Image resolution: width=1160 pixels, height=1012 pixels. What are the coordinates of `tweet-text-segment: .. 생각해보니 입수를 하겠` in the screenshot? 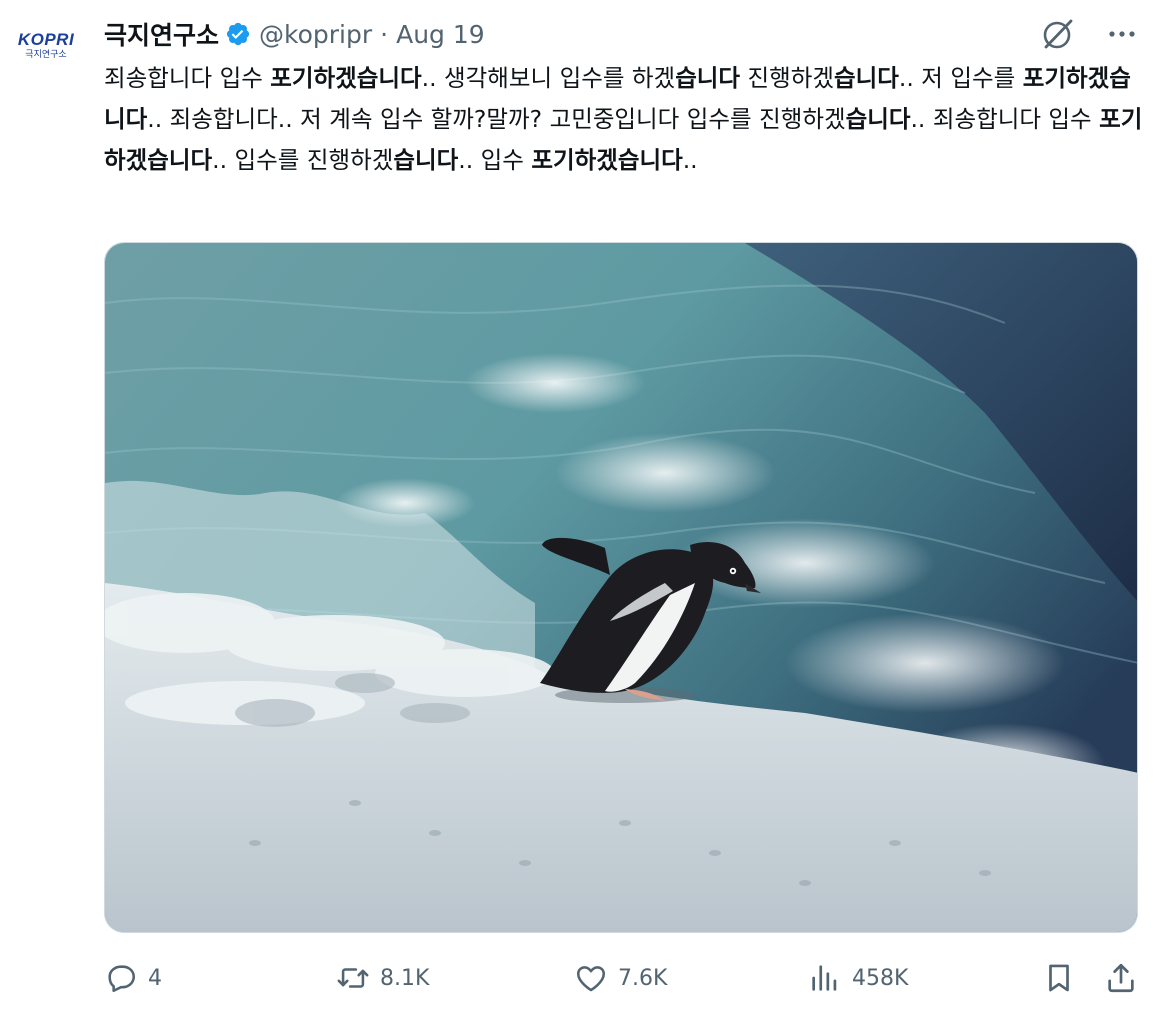 It's located at (548, 78).